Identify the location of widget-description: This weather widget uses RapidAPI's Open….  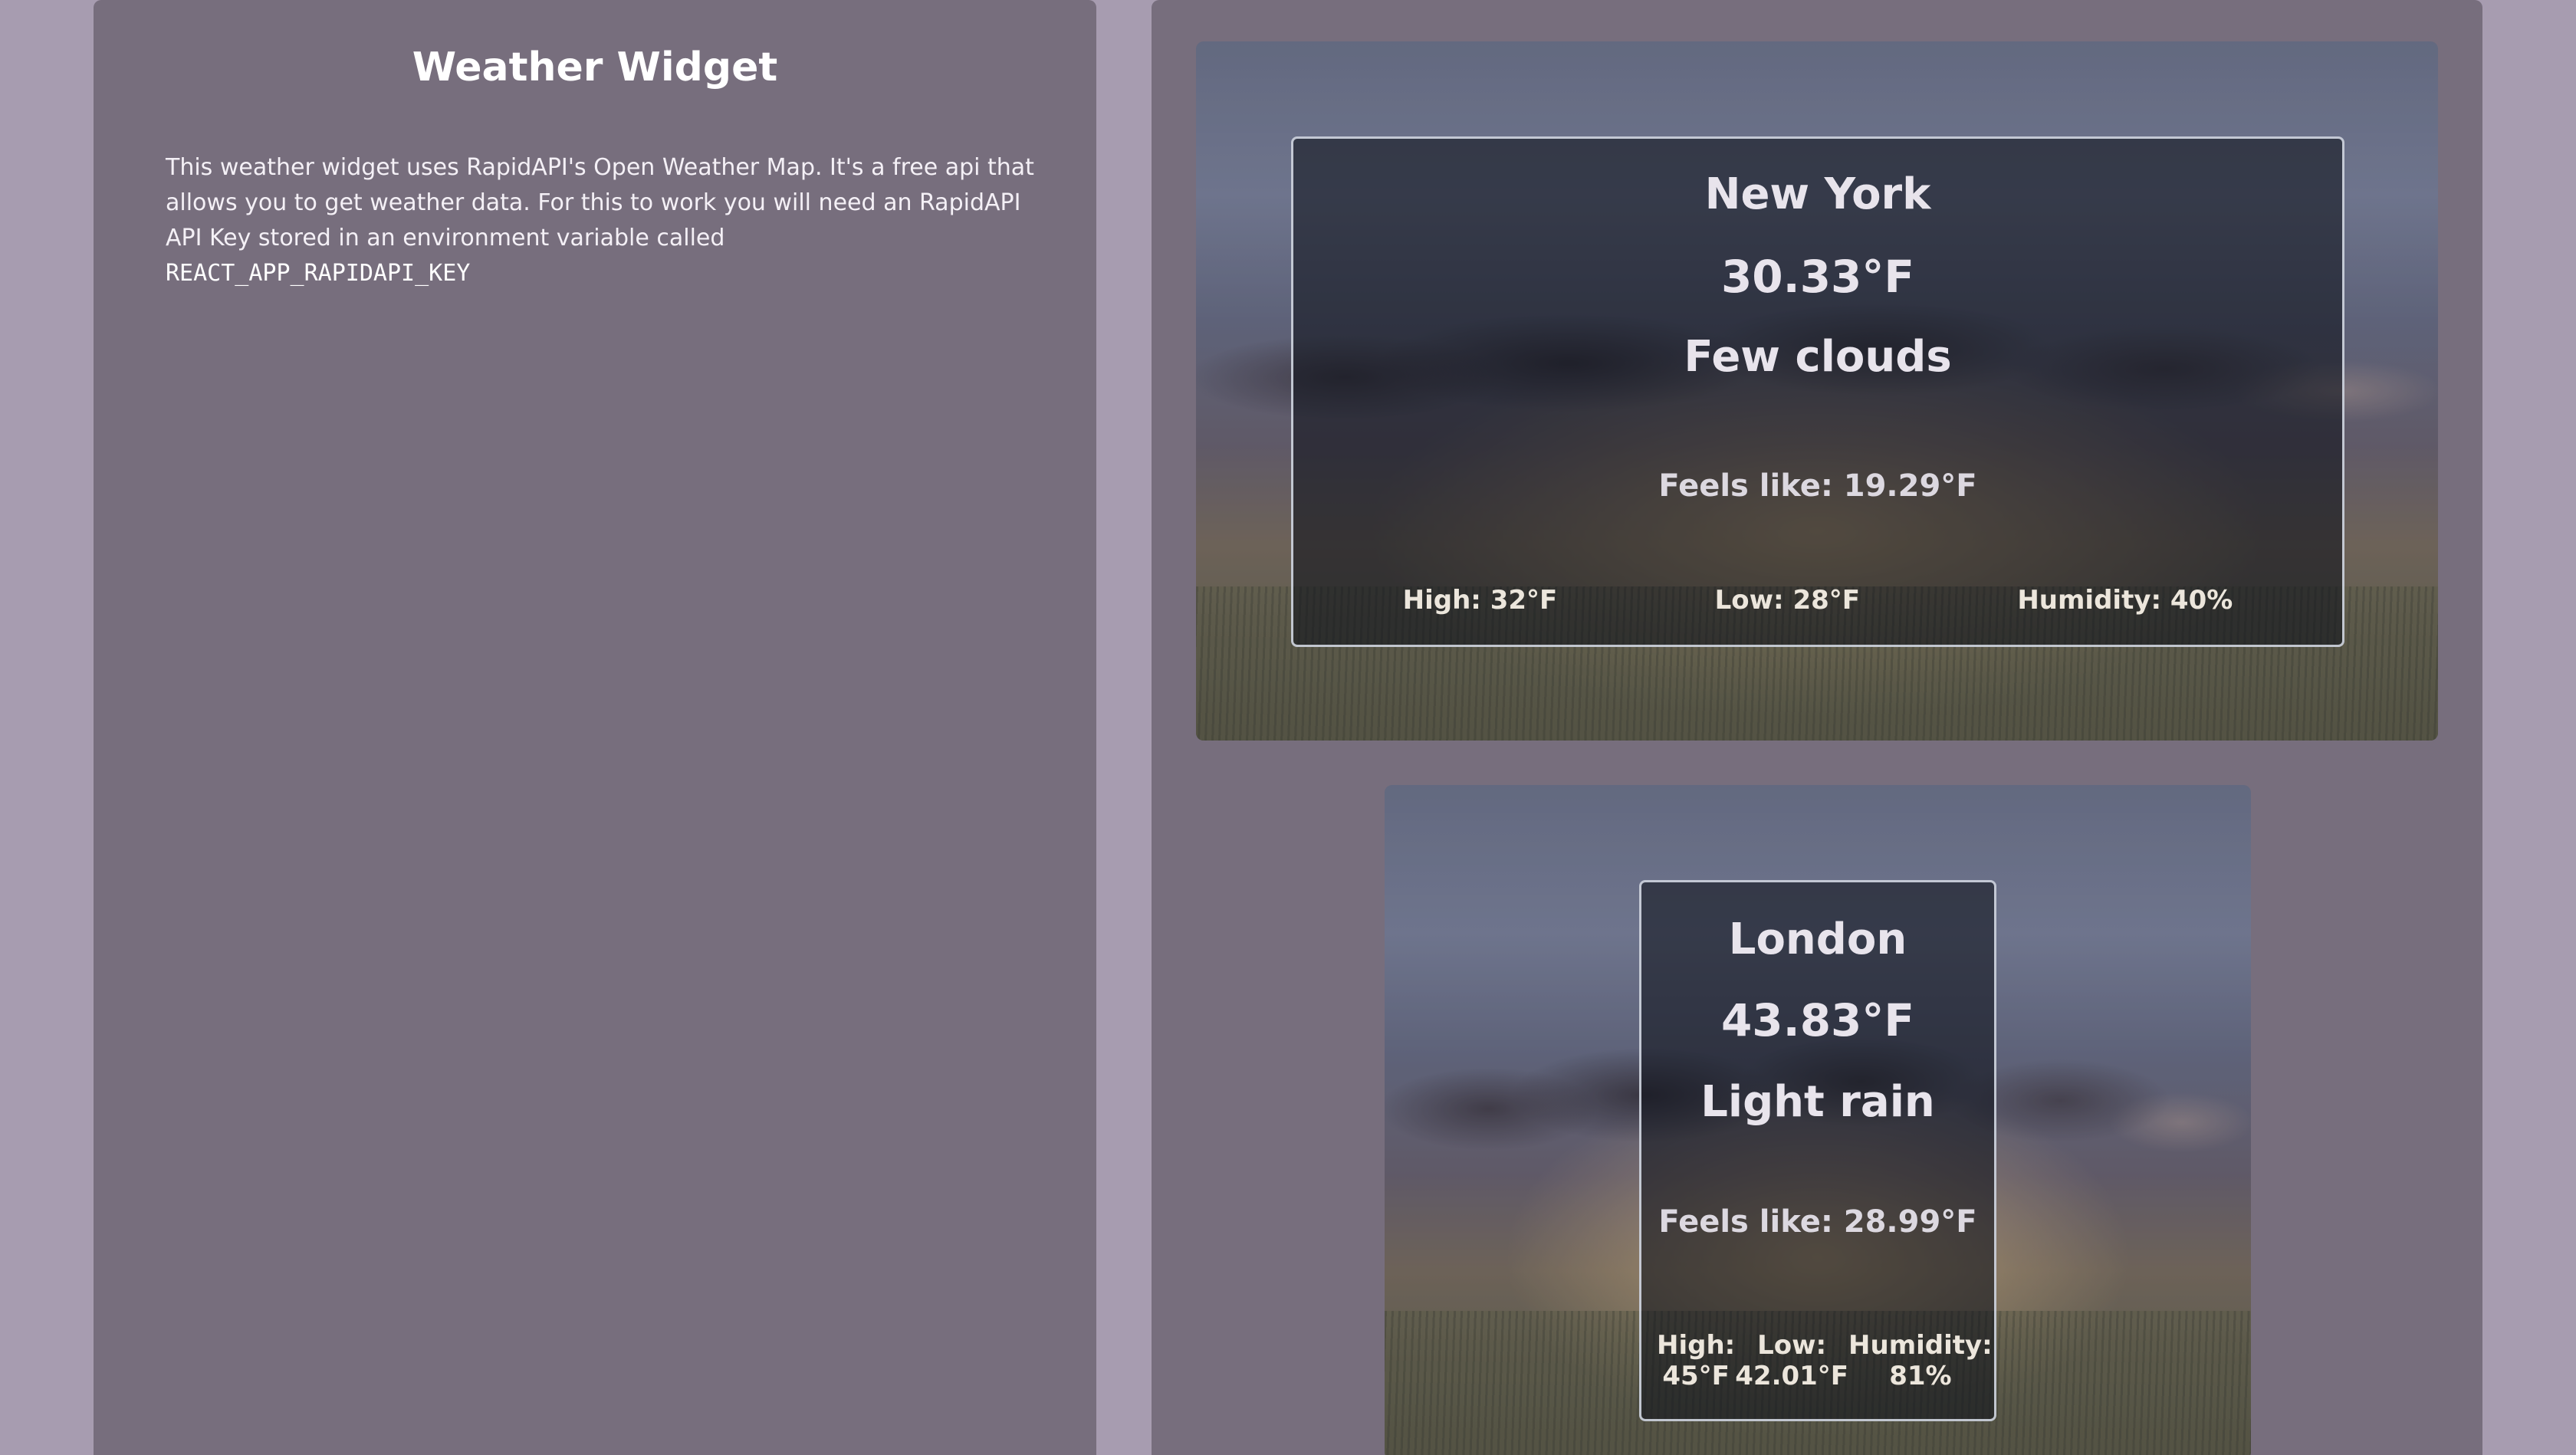
(606, 220).